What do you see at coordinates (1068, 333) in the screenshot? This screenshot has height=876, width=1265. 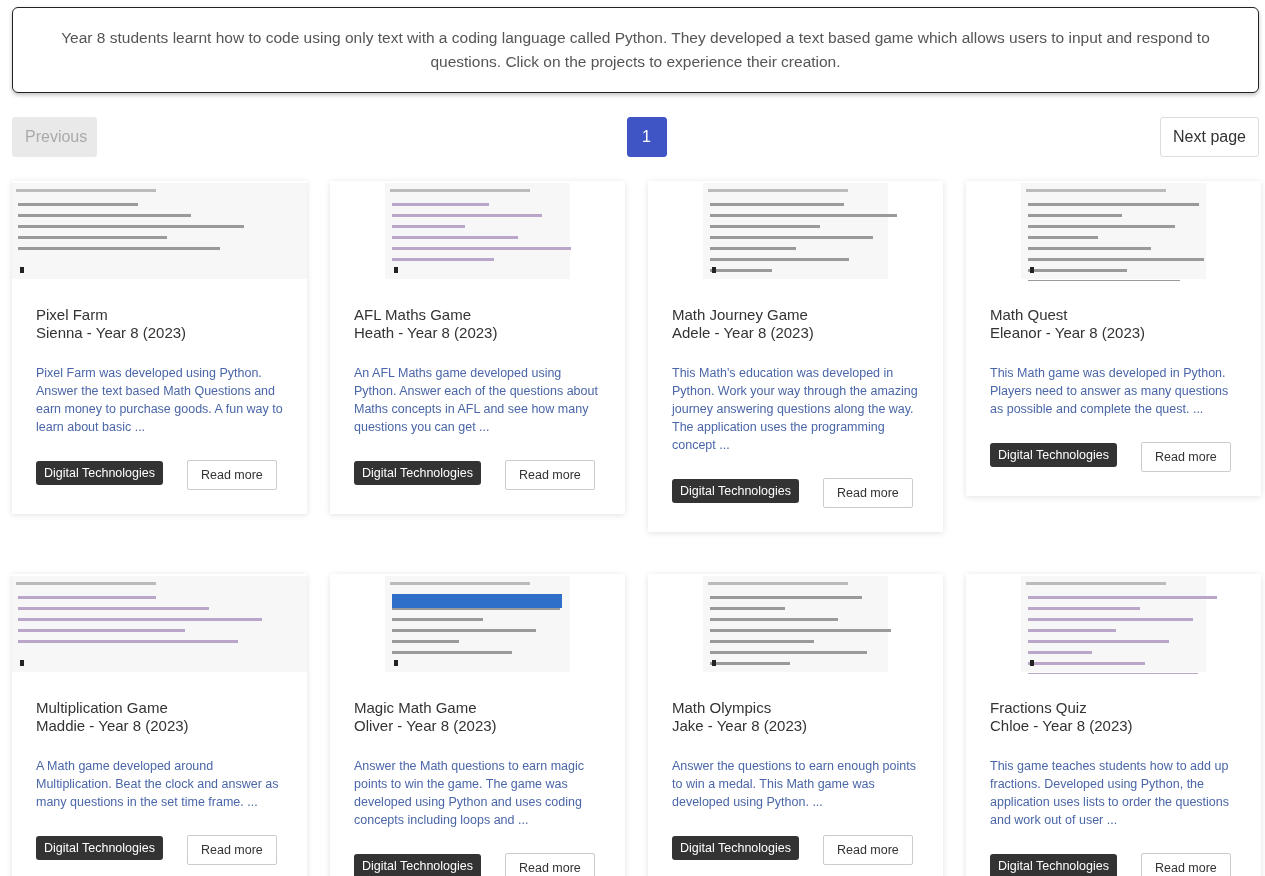 I see `project-author: Eleanor - Year 8 (2023)` at bounding box center [1068, 333].